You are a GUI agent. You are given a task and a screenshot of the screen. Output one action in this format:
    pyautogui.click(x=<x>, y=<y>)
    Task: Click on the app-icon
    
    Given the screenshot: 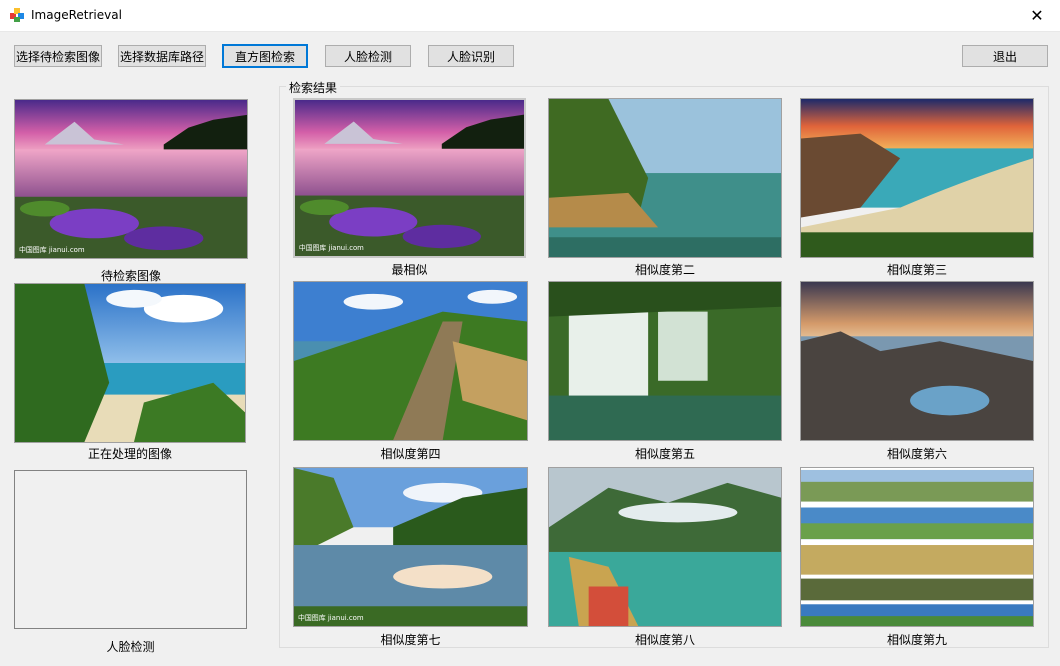 What is the action you would take?
    pyautogui.click(x=17, y=15)
    